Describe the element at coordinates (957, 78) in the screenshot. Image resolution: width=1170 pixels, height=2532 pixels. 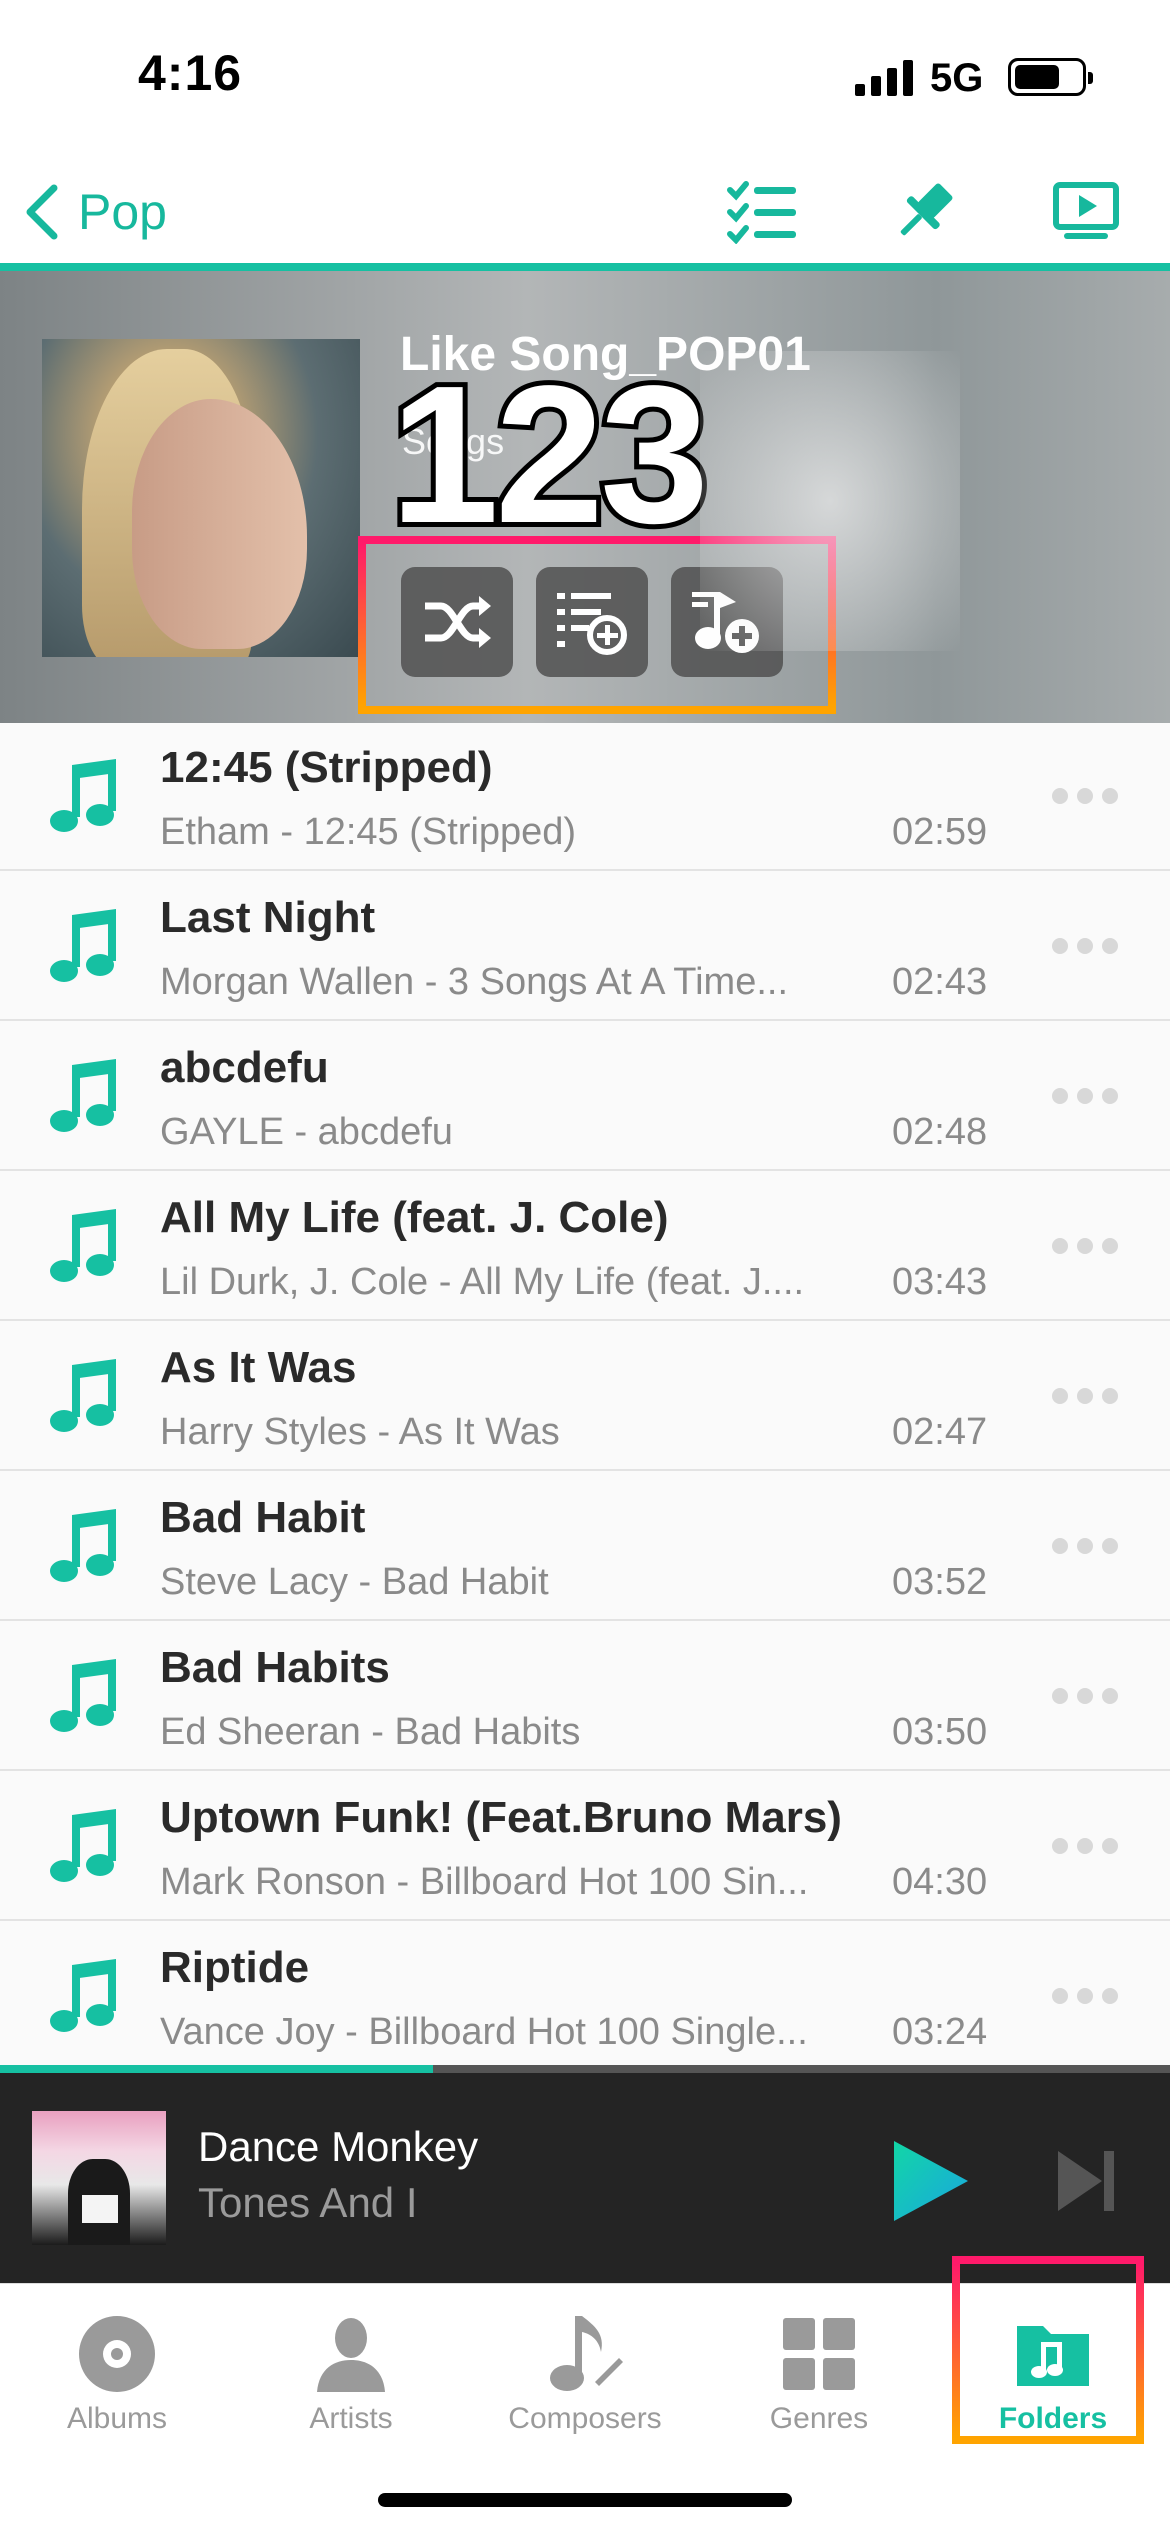
I see `network-label: 5G` at that location.